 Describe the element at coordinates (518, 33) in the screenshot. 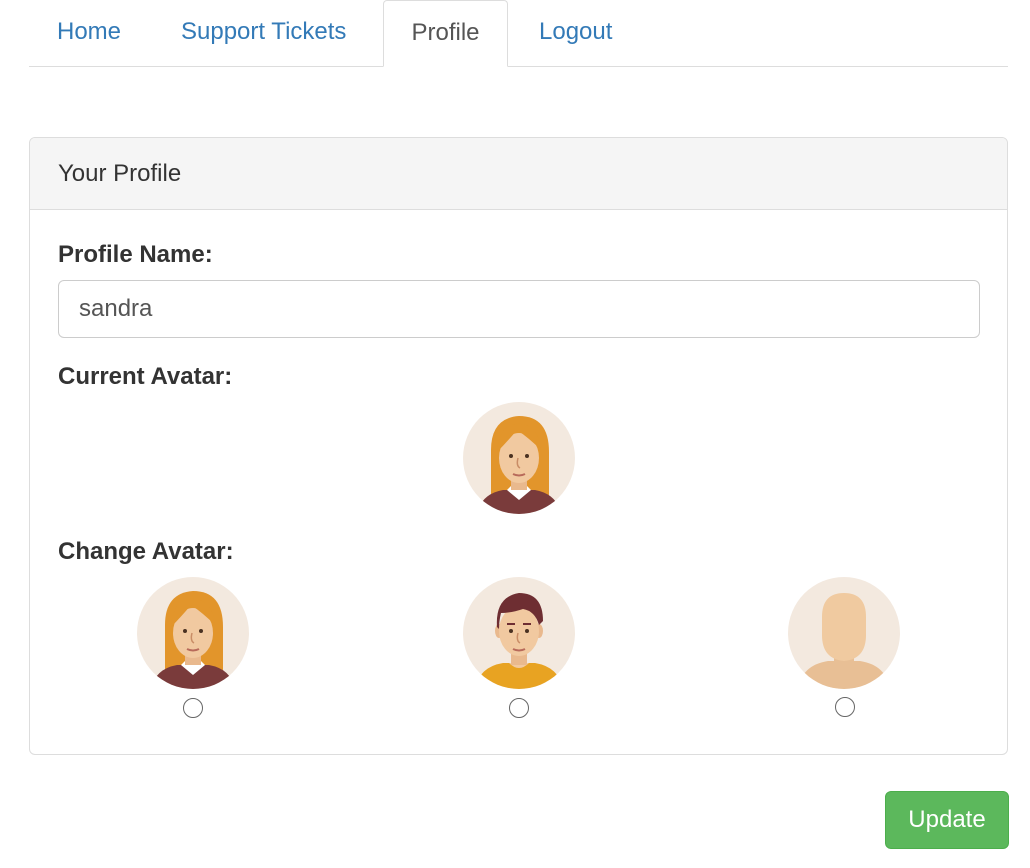

I see `nav-tabs: Home Support Tickets Profile Logout` at that location.